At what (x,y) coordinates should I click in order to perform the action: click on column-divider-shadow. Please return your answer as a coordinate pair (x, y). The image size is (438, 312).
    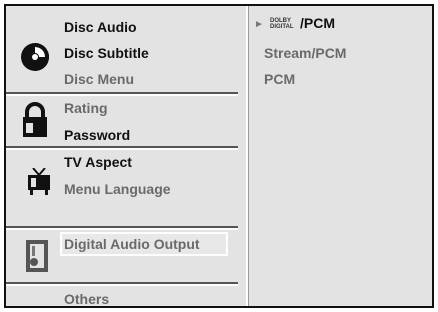
    Looking at the image, I should click on (248, 156).